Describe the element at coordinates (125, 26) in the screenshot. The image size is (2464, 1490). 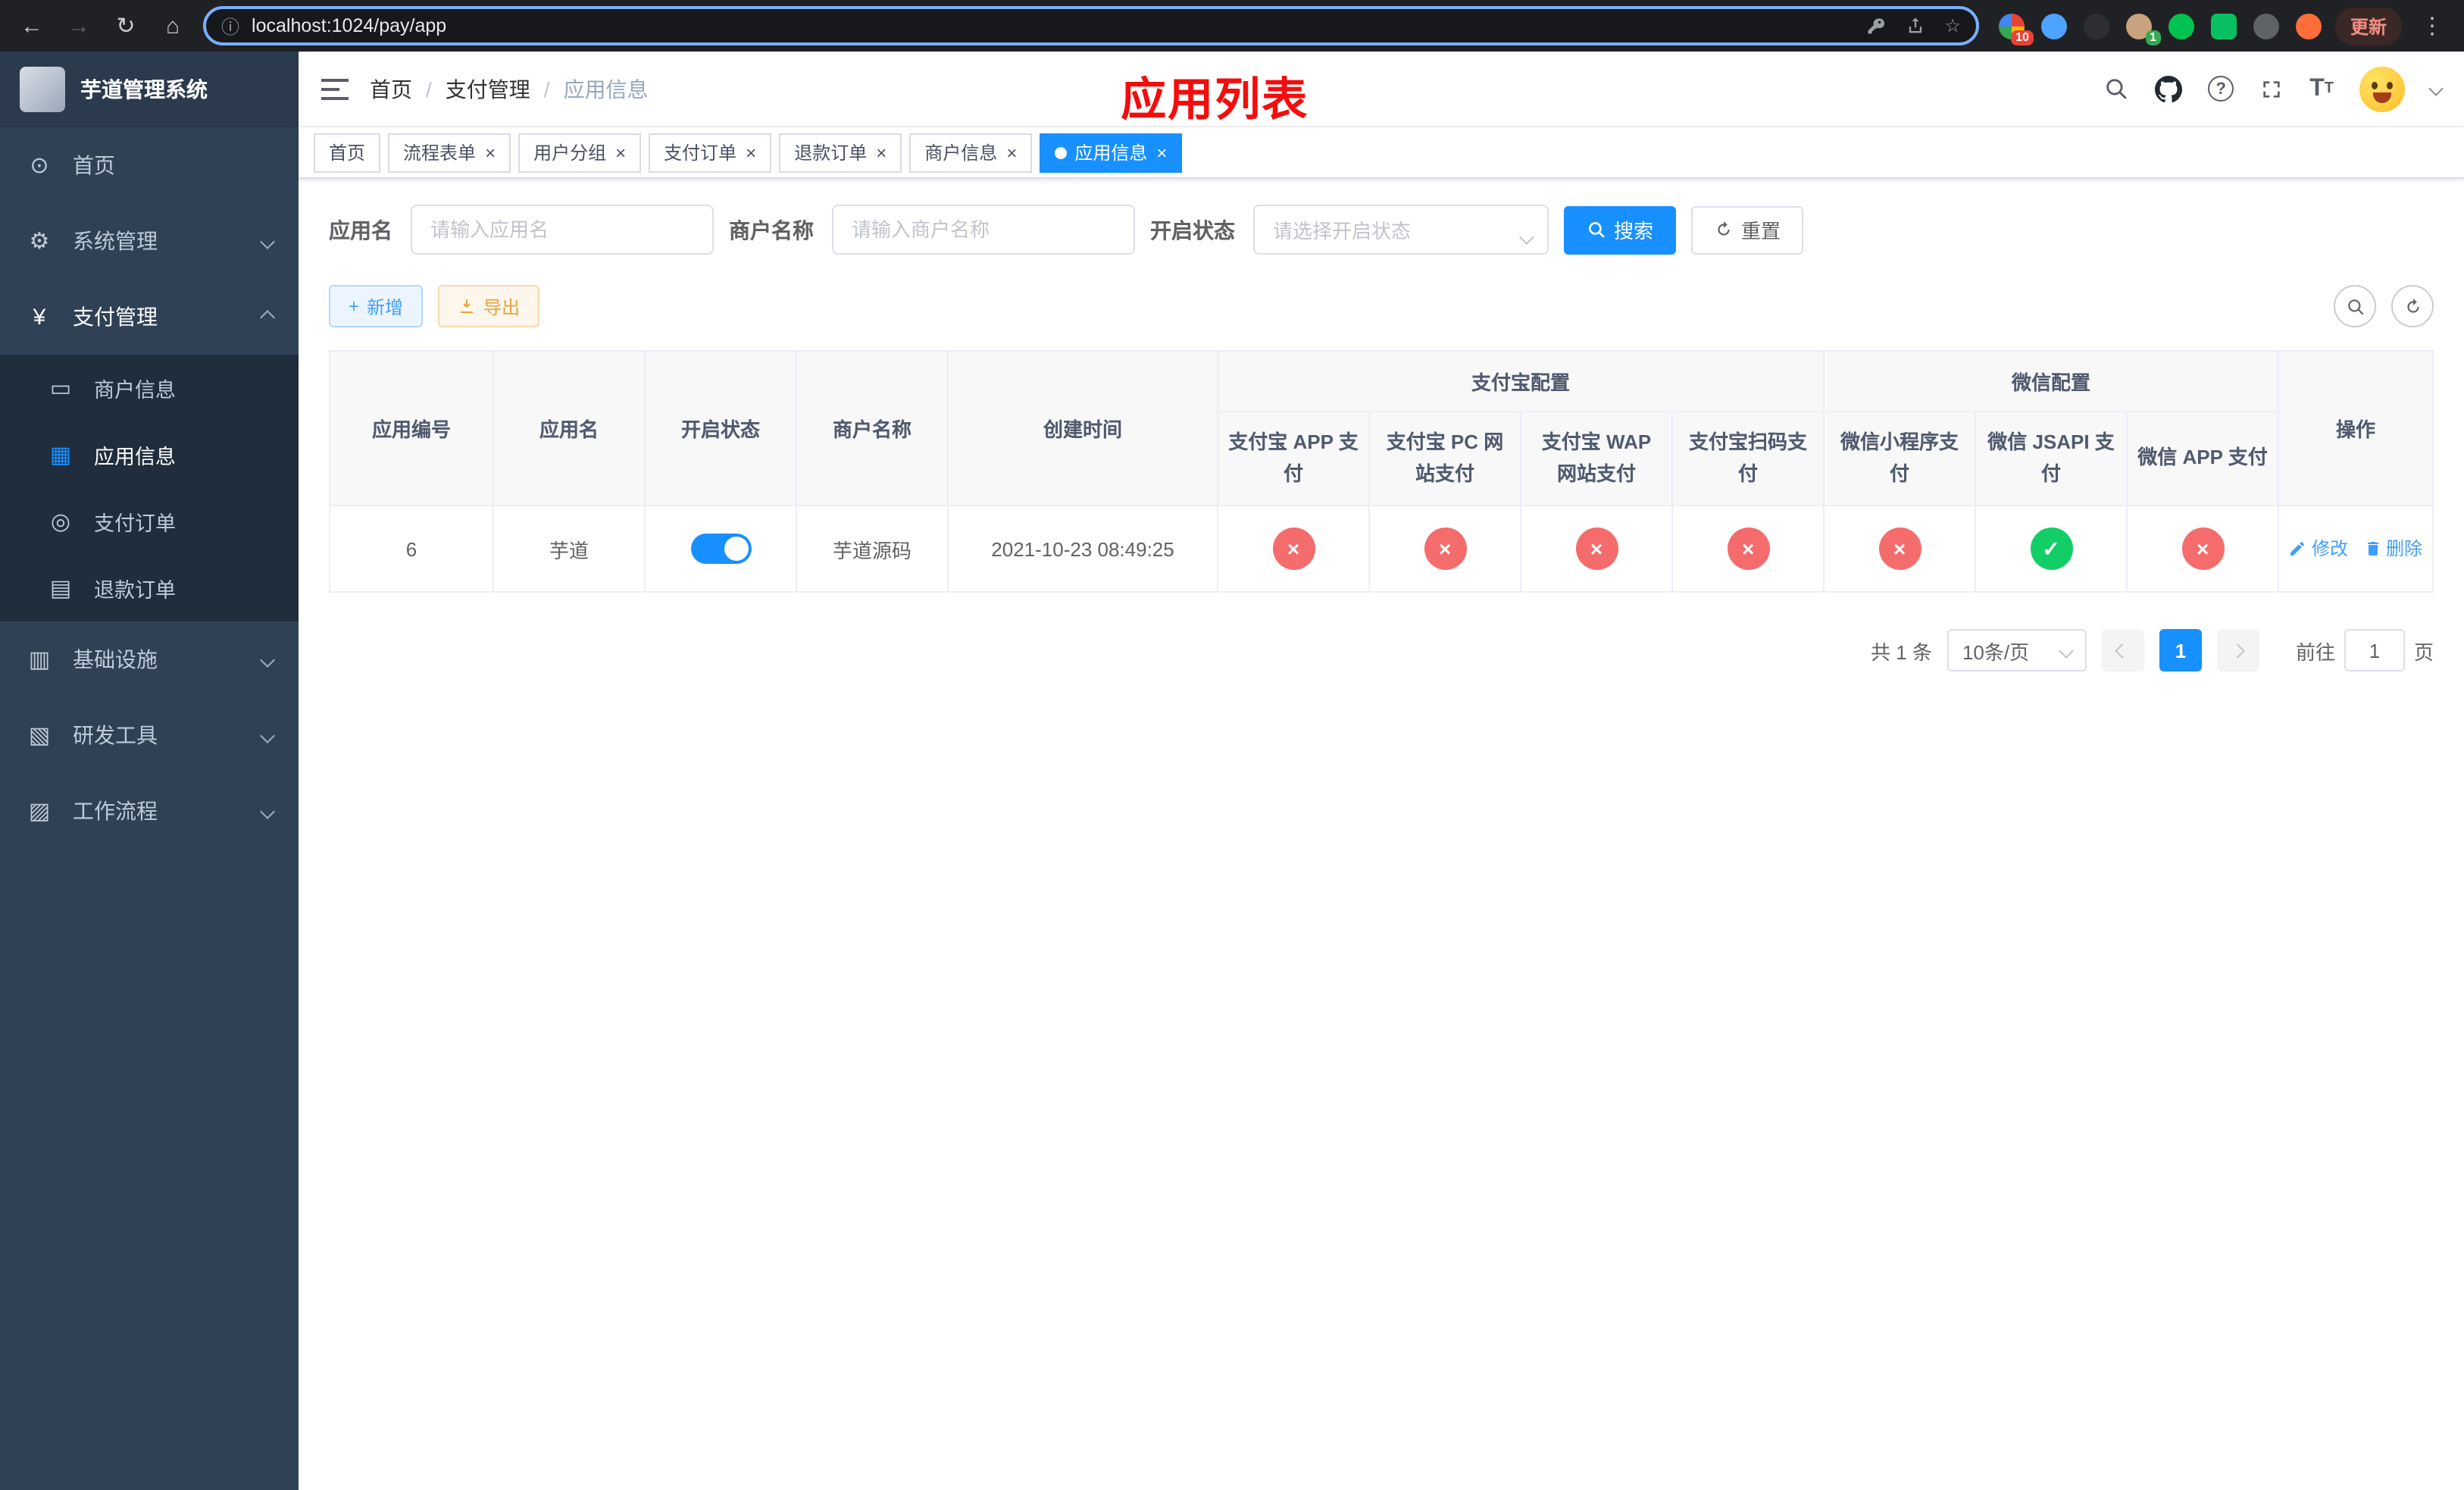
I see `reload-icon: ↻` at that location.